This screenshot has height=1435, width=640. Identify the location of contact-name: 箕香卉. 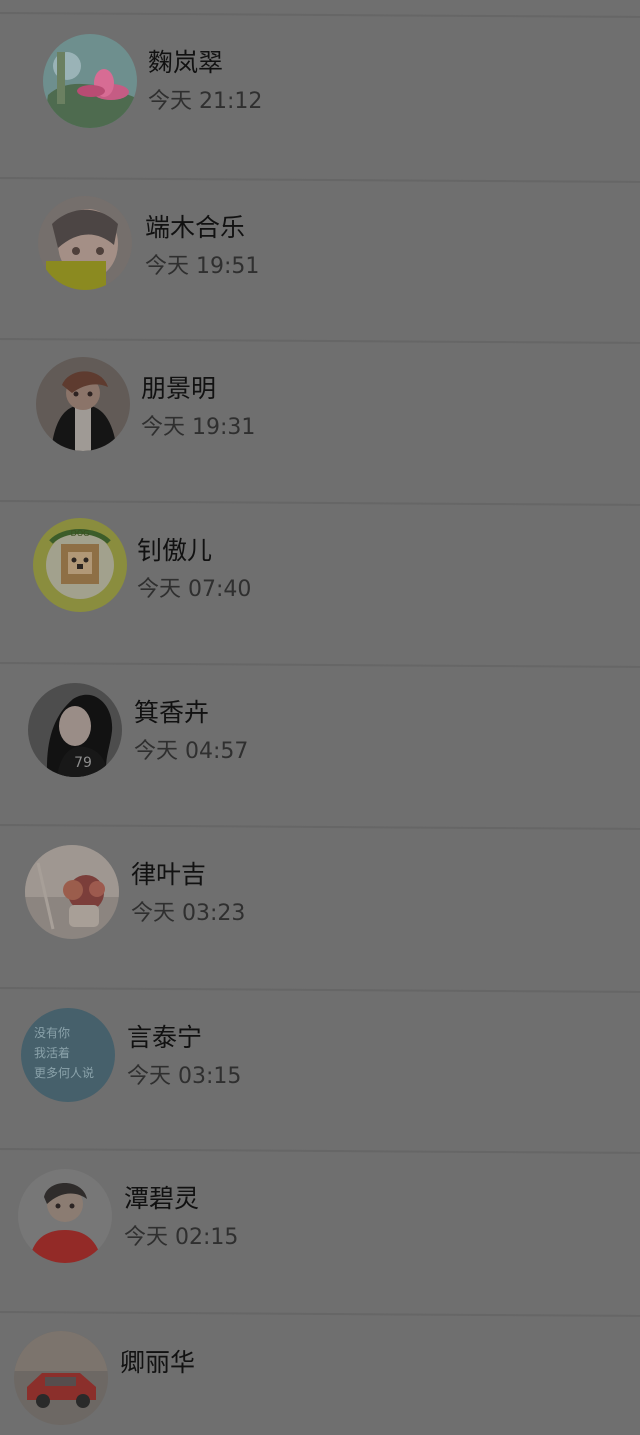
(172, 712).